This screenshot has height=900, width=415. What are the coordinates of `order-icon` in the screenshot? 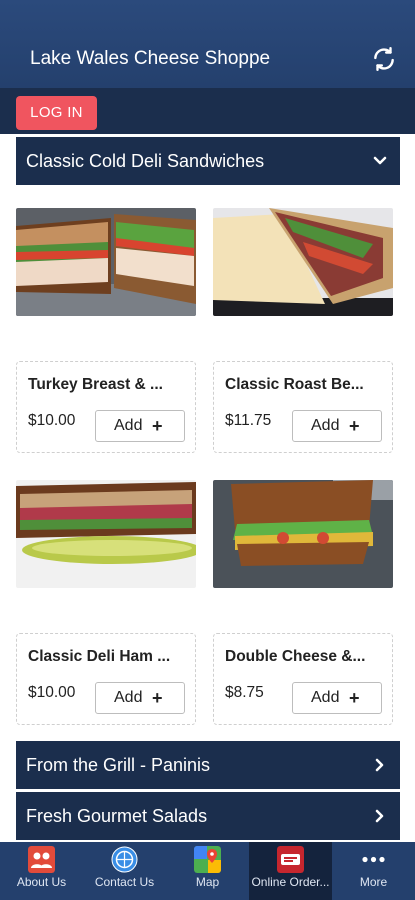 It's located at (290, 859).